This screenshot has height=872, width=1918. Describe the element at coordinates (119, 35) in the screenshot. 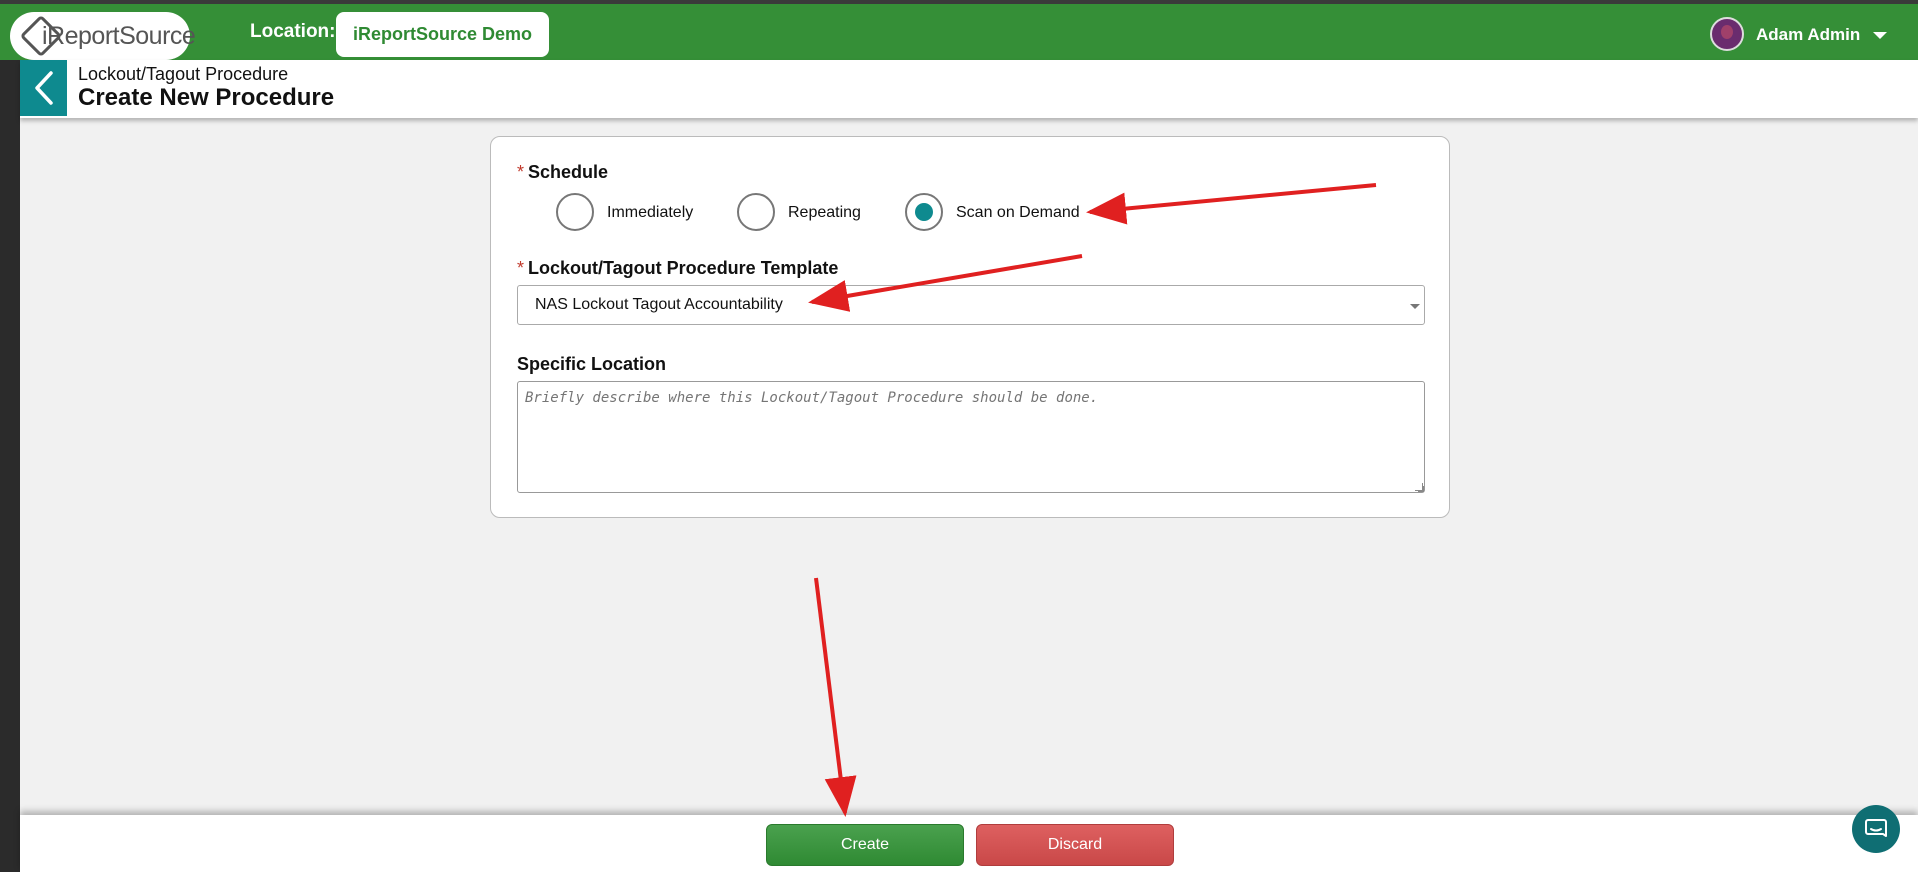

I see `logo-text: iReportSource` at that location.